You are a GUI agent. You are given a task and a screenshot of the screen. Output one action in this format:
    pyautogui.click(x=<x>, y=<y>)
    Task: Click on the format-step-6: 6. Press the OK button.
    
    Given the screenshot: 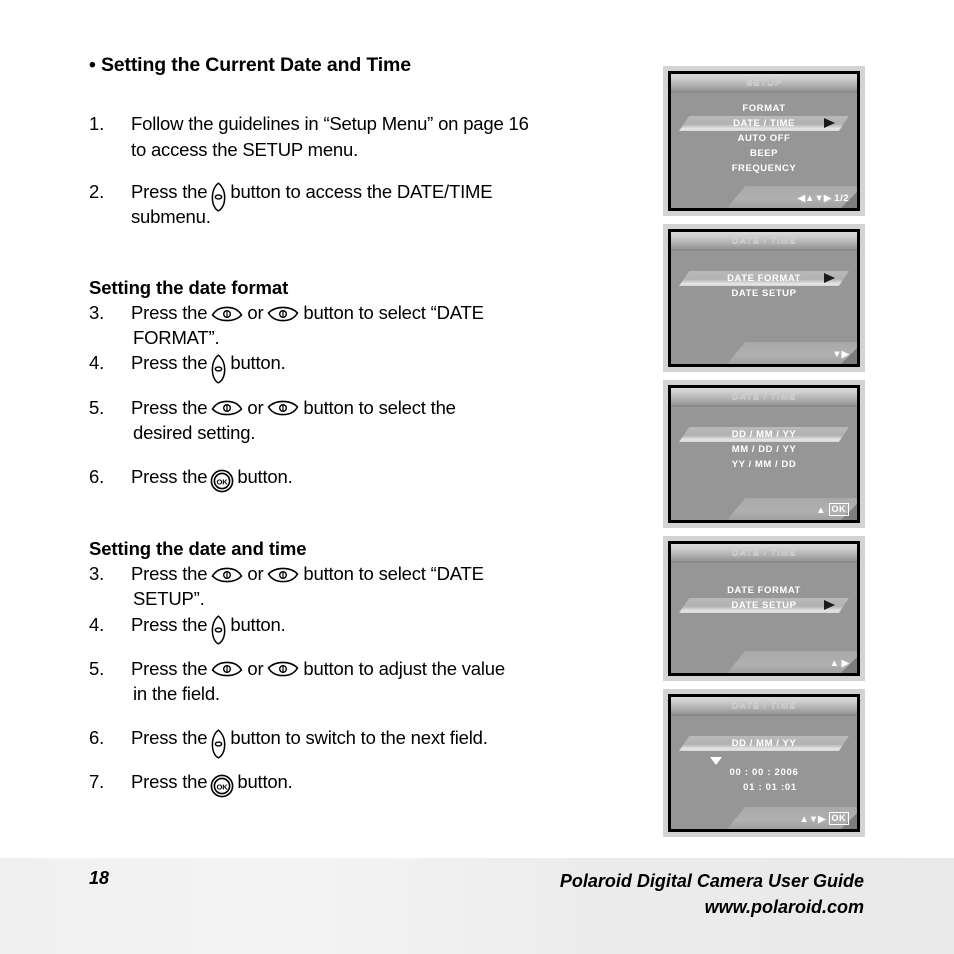 What is the action you would take?
    pyautogui.click(x=367, y=478)
    